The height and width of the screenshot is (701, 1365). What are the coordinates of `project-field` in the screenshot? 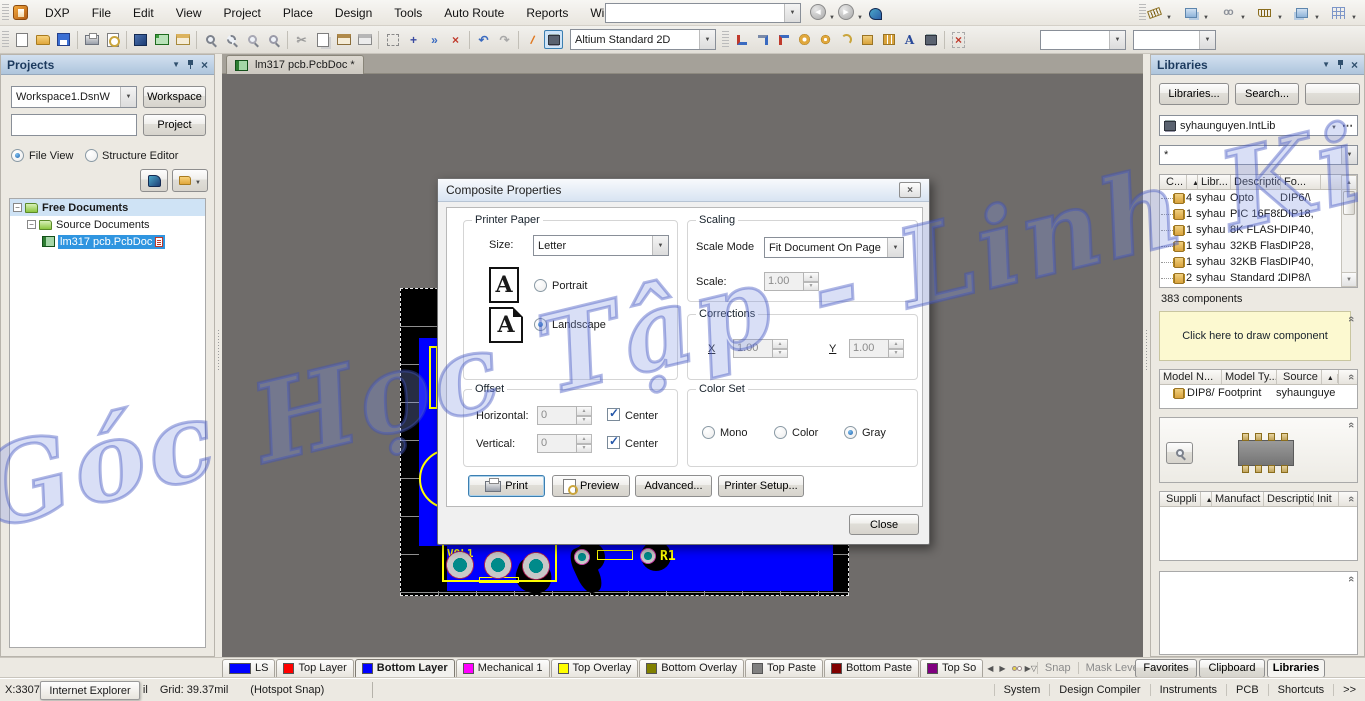 It's located at (74, 125).